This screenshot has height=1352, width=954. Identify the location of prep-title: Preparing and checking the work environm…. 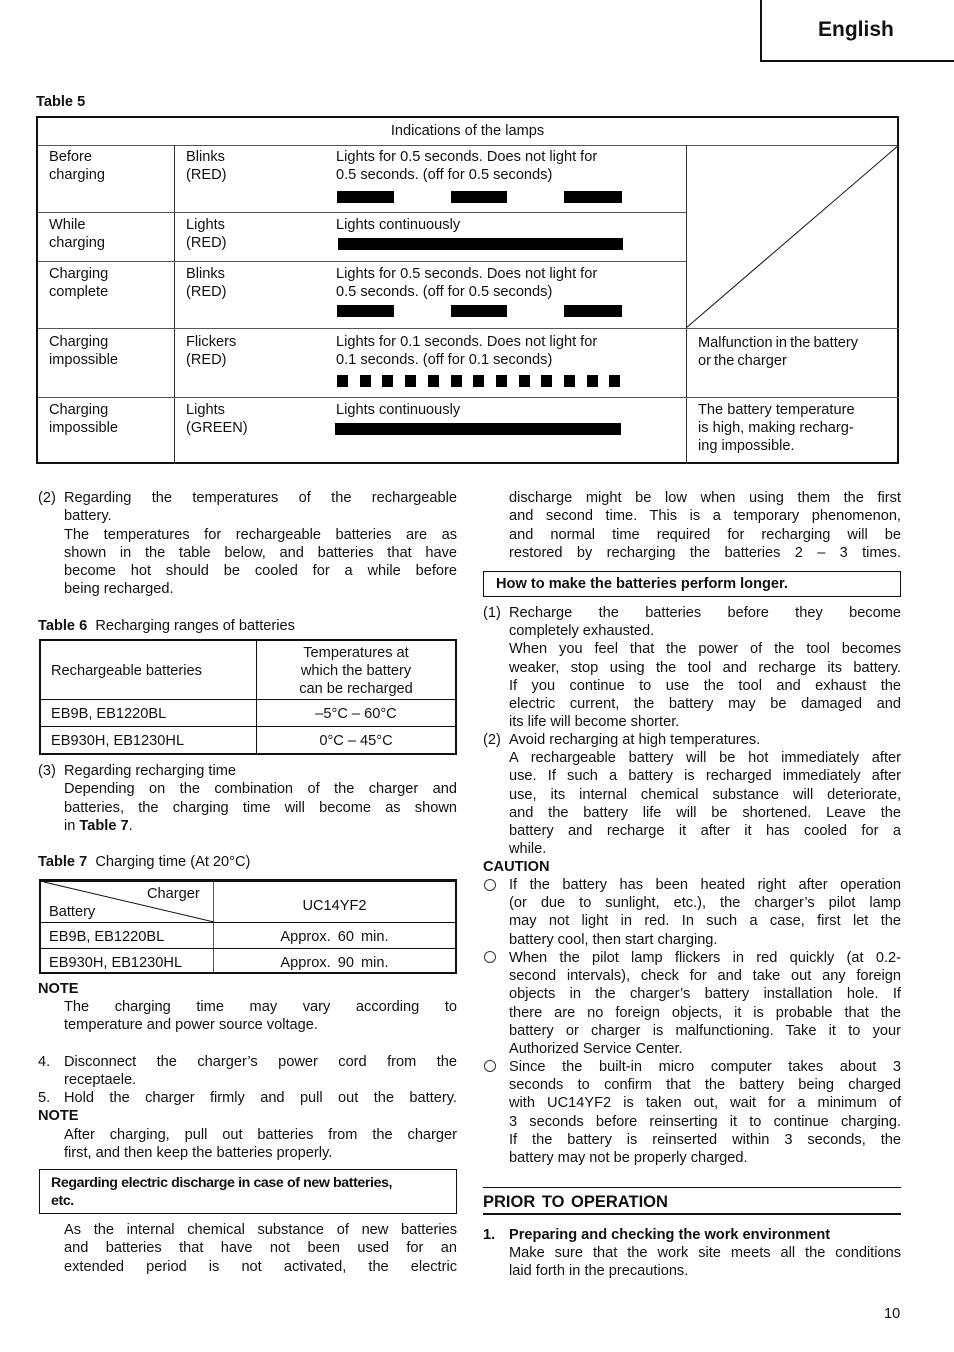
(670, 1235).